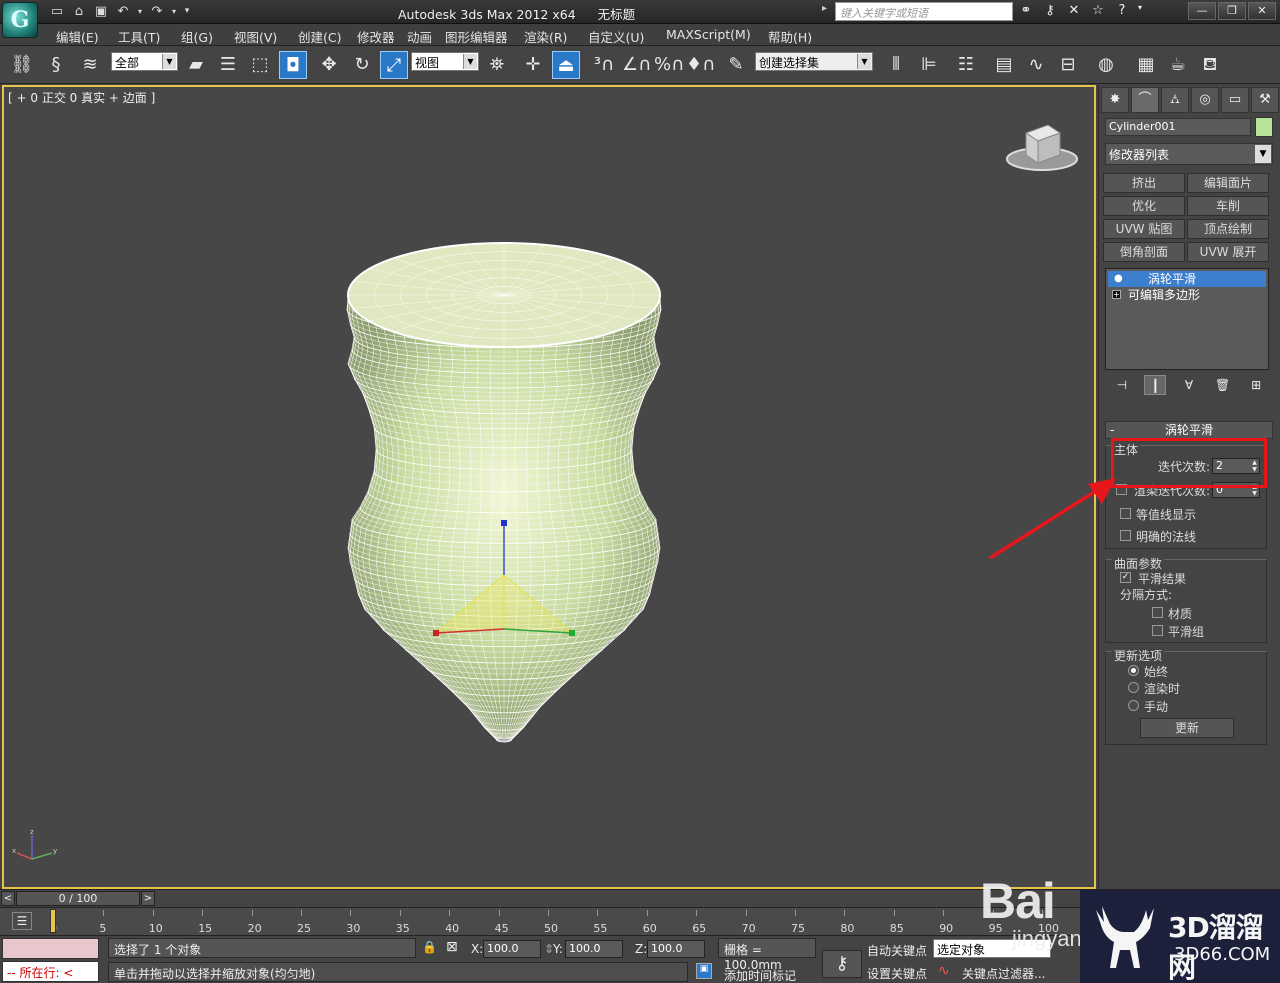 Image resolution: width=1280 pixels, height=983 pixels. I want to click on modifier-list-dropdown: 修改器列表 ▼, so click(1189, 154).